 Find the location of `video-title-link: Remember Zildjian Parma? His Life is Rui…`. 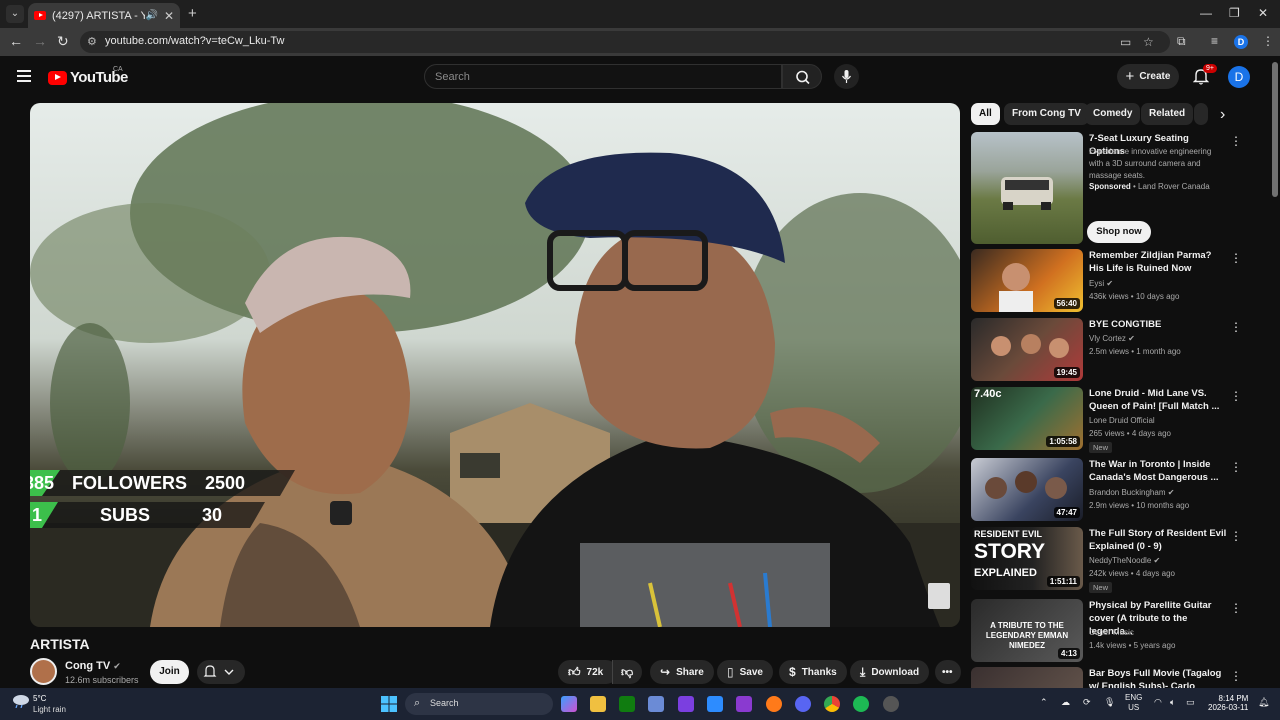

video-title-link: Remember Zildjian Parma? His Life is Rui… is located at coordinates (1158, 262).